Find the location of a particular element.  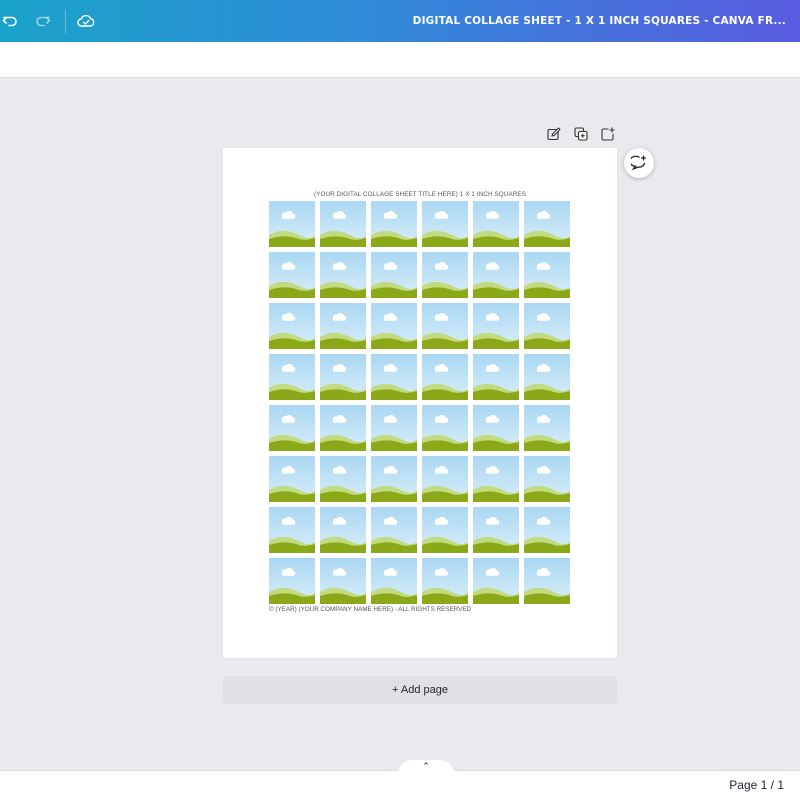

add-page-icon is located at coordinates (608, 134).